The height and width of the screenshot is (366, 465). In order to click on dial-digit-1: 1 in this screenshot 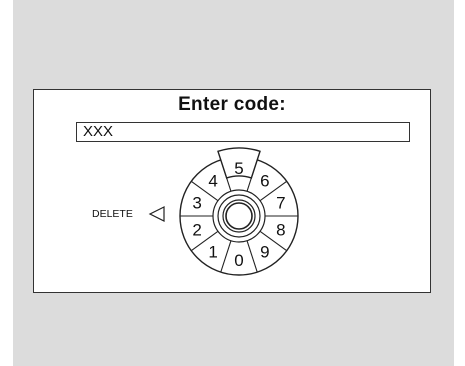, I will do `click(212, 252)`.